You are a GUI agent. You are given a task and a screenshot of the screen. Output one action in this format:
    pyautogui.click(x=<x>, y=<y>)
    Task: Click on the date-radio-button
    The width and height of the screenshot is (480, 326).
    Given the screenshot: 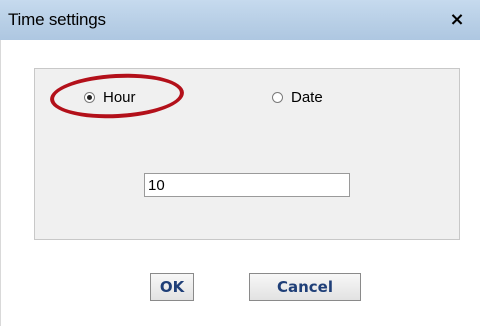 What is the action you would take?
    pyautogui.click(x=277, y=97)
    